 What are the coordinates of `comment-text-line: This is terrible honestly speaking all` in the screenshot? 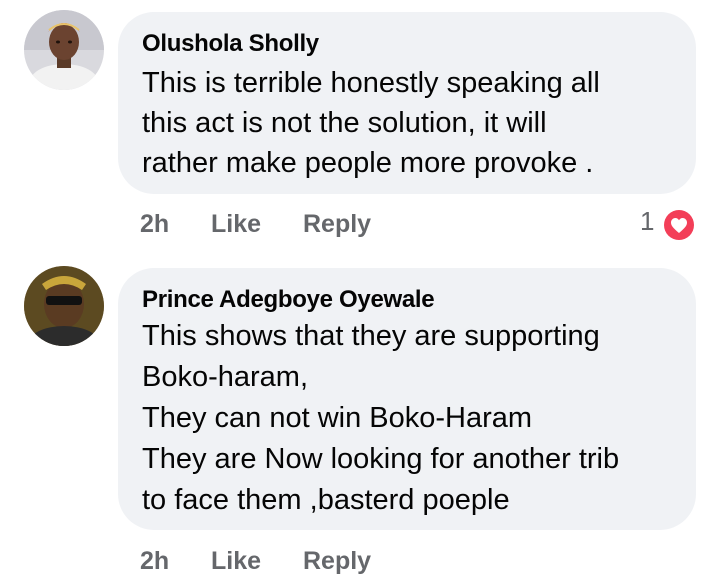 It's located at (371, 83).